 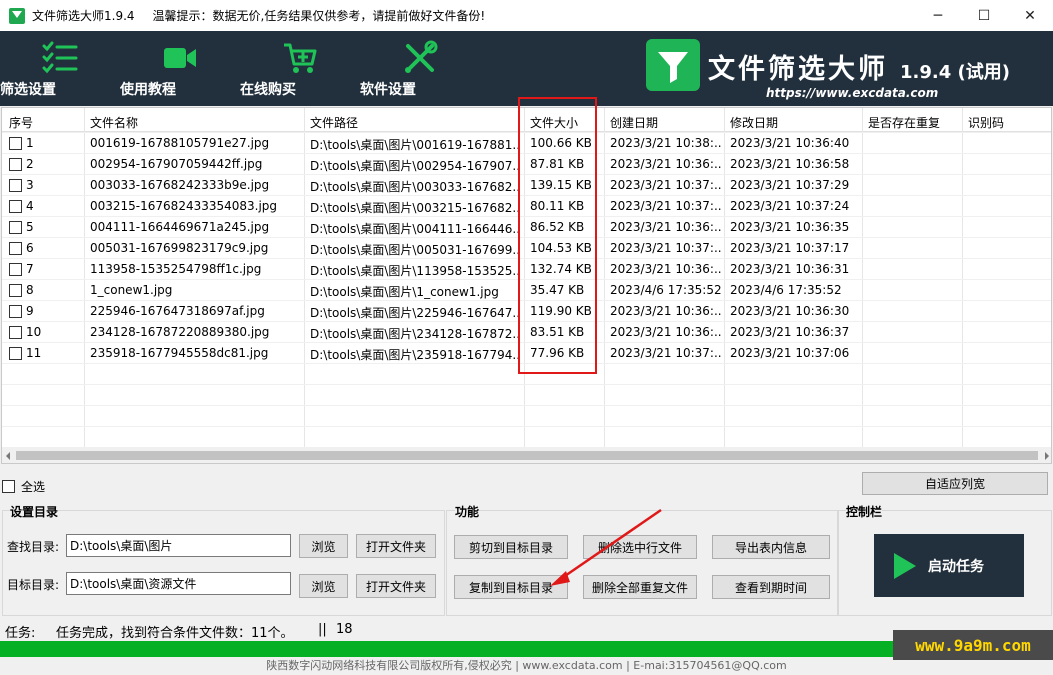 What do you see at coordinates (20, 633) in the screenshot?
I see `status-label: 任务:` at bounding box center [20, 633].